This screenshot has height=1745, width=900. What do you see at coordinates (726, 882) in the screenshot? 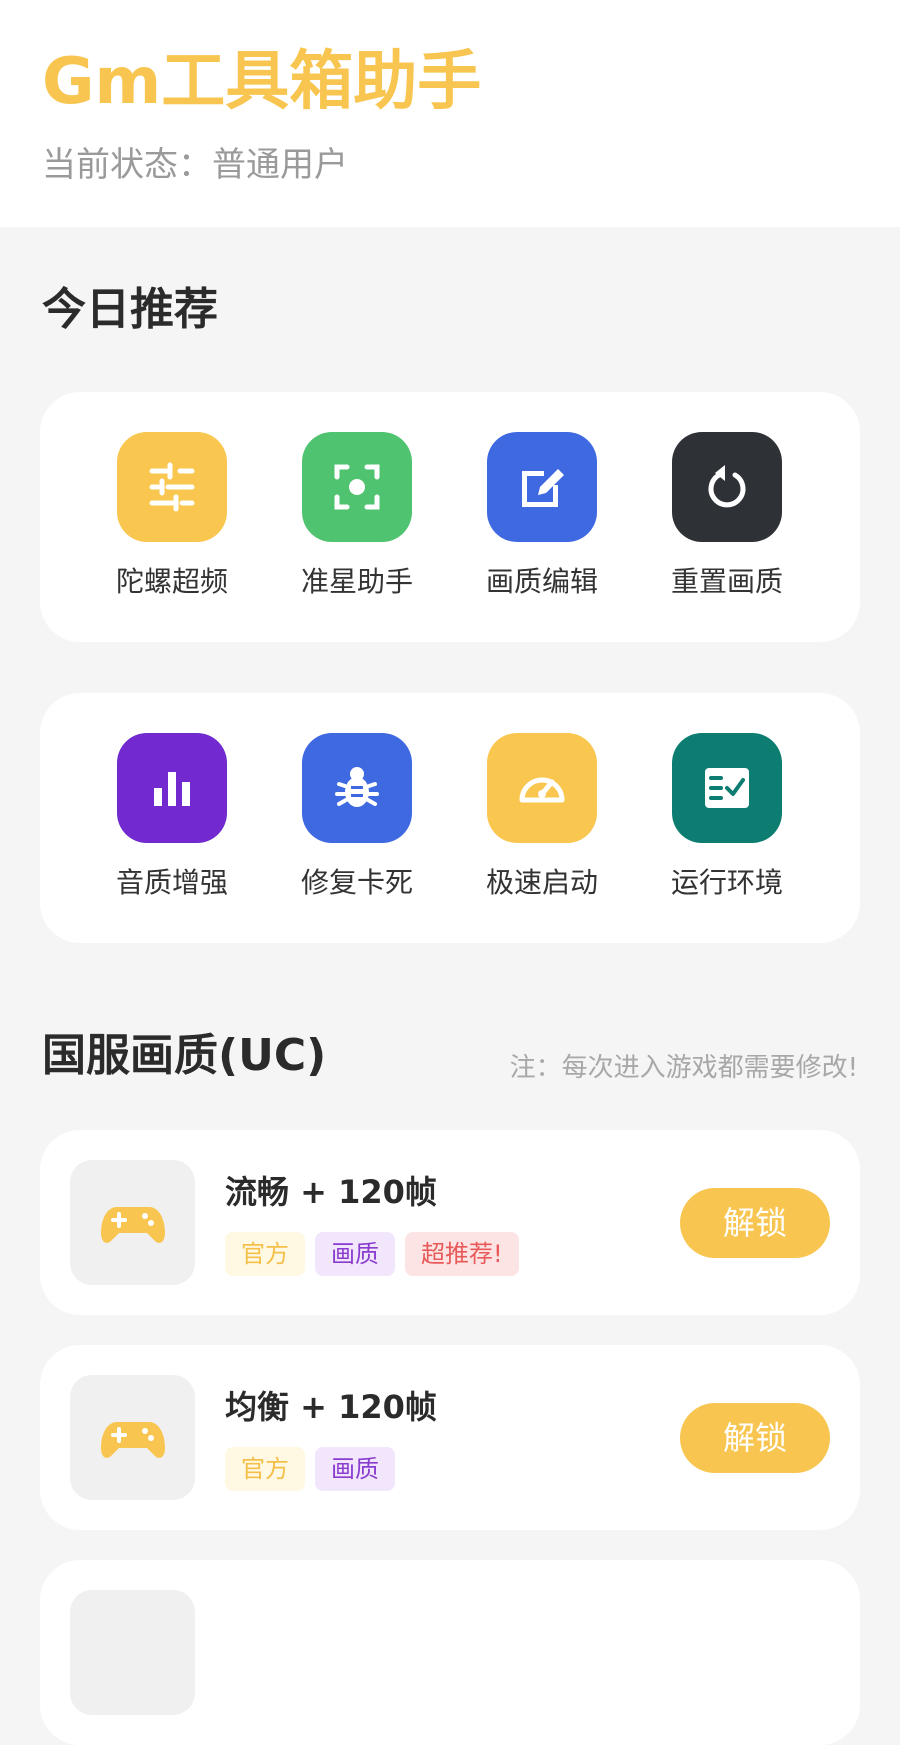
I see `tool-label: 运行环境` at bounding box center [726, 882].